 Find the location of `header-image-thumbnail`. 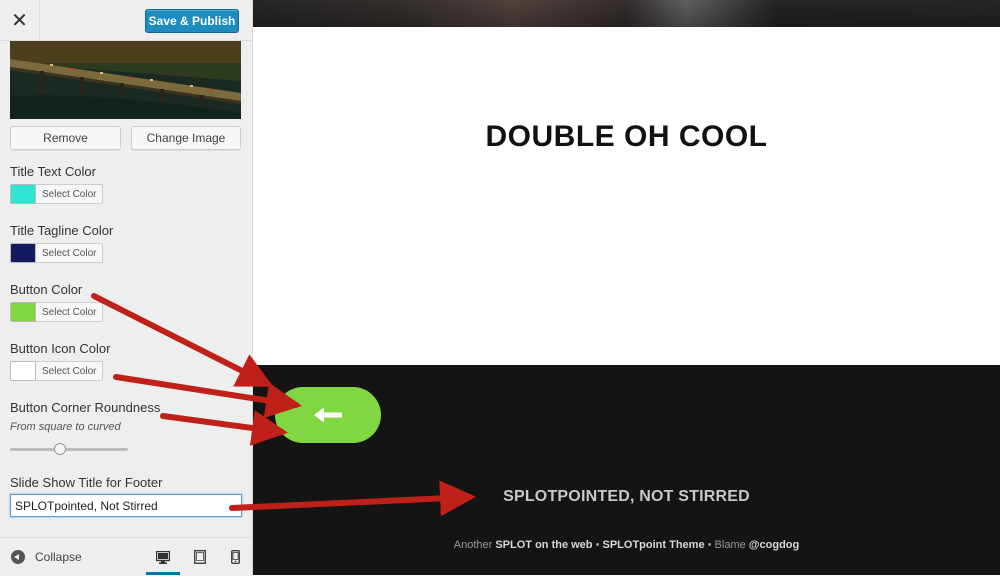

header-image-thumbnail is located at coordinates (125, 80).